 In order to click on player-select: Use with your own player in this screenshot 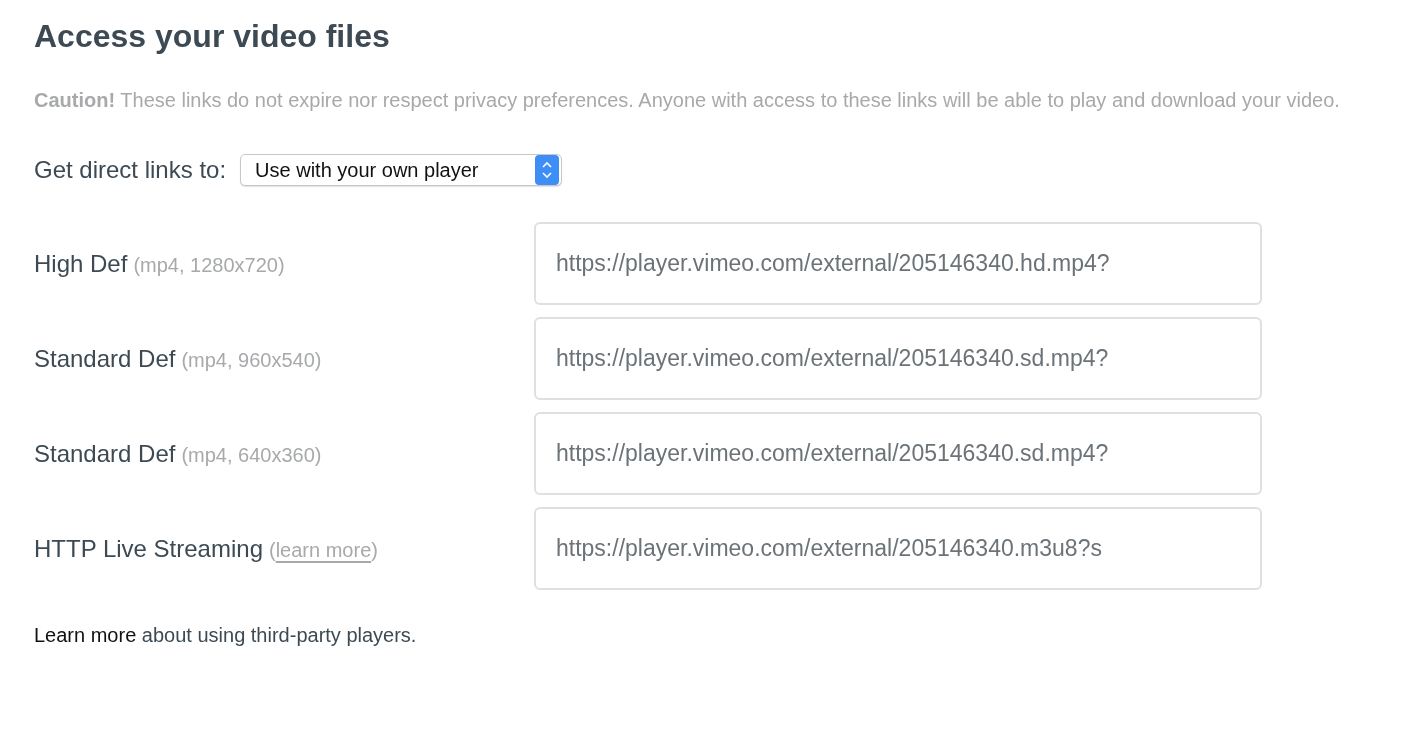, I will do `click(401, 170)`.